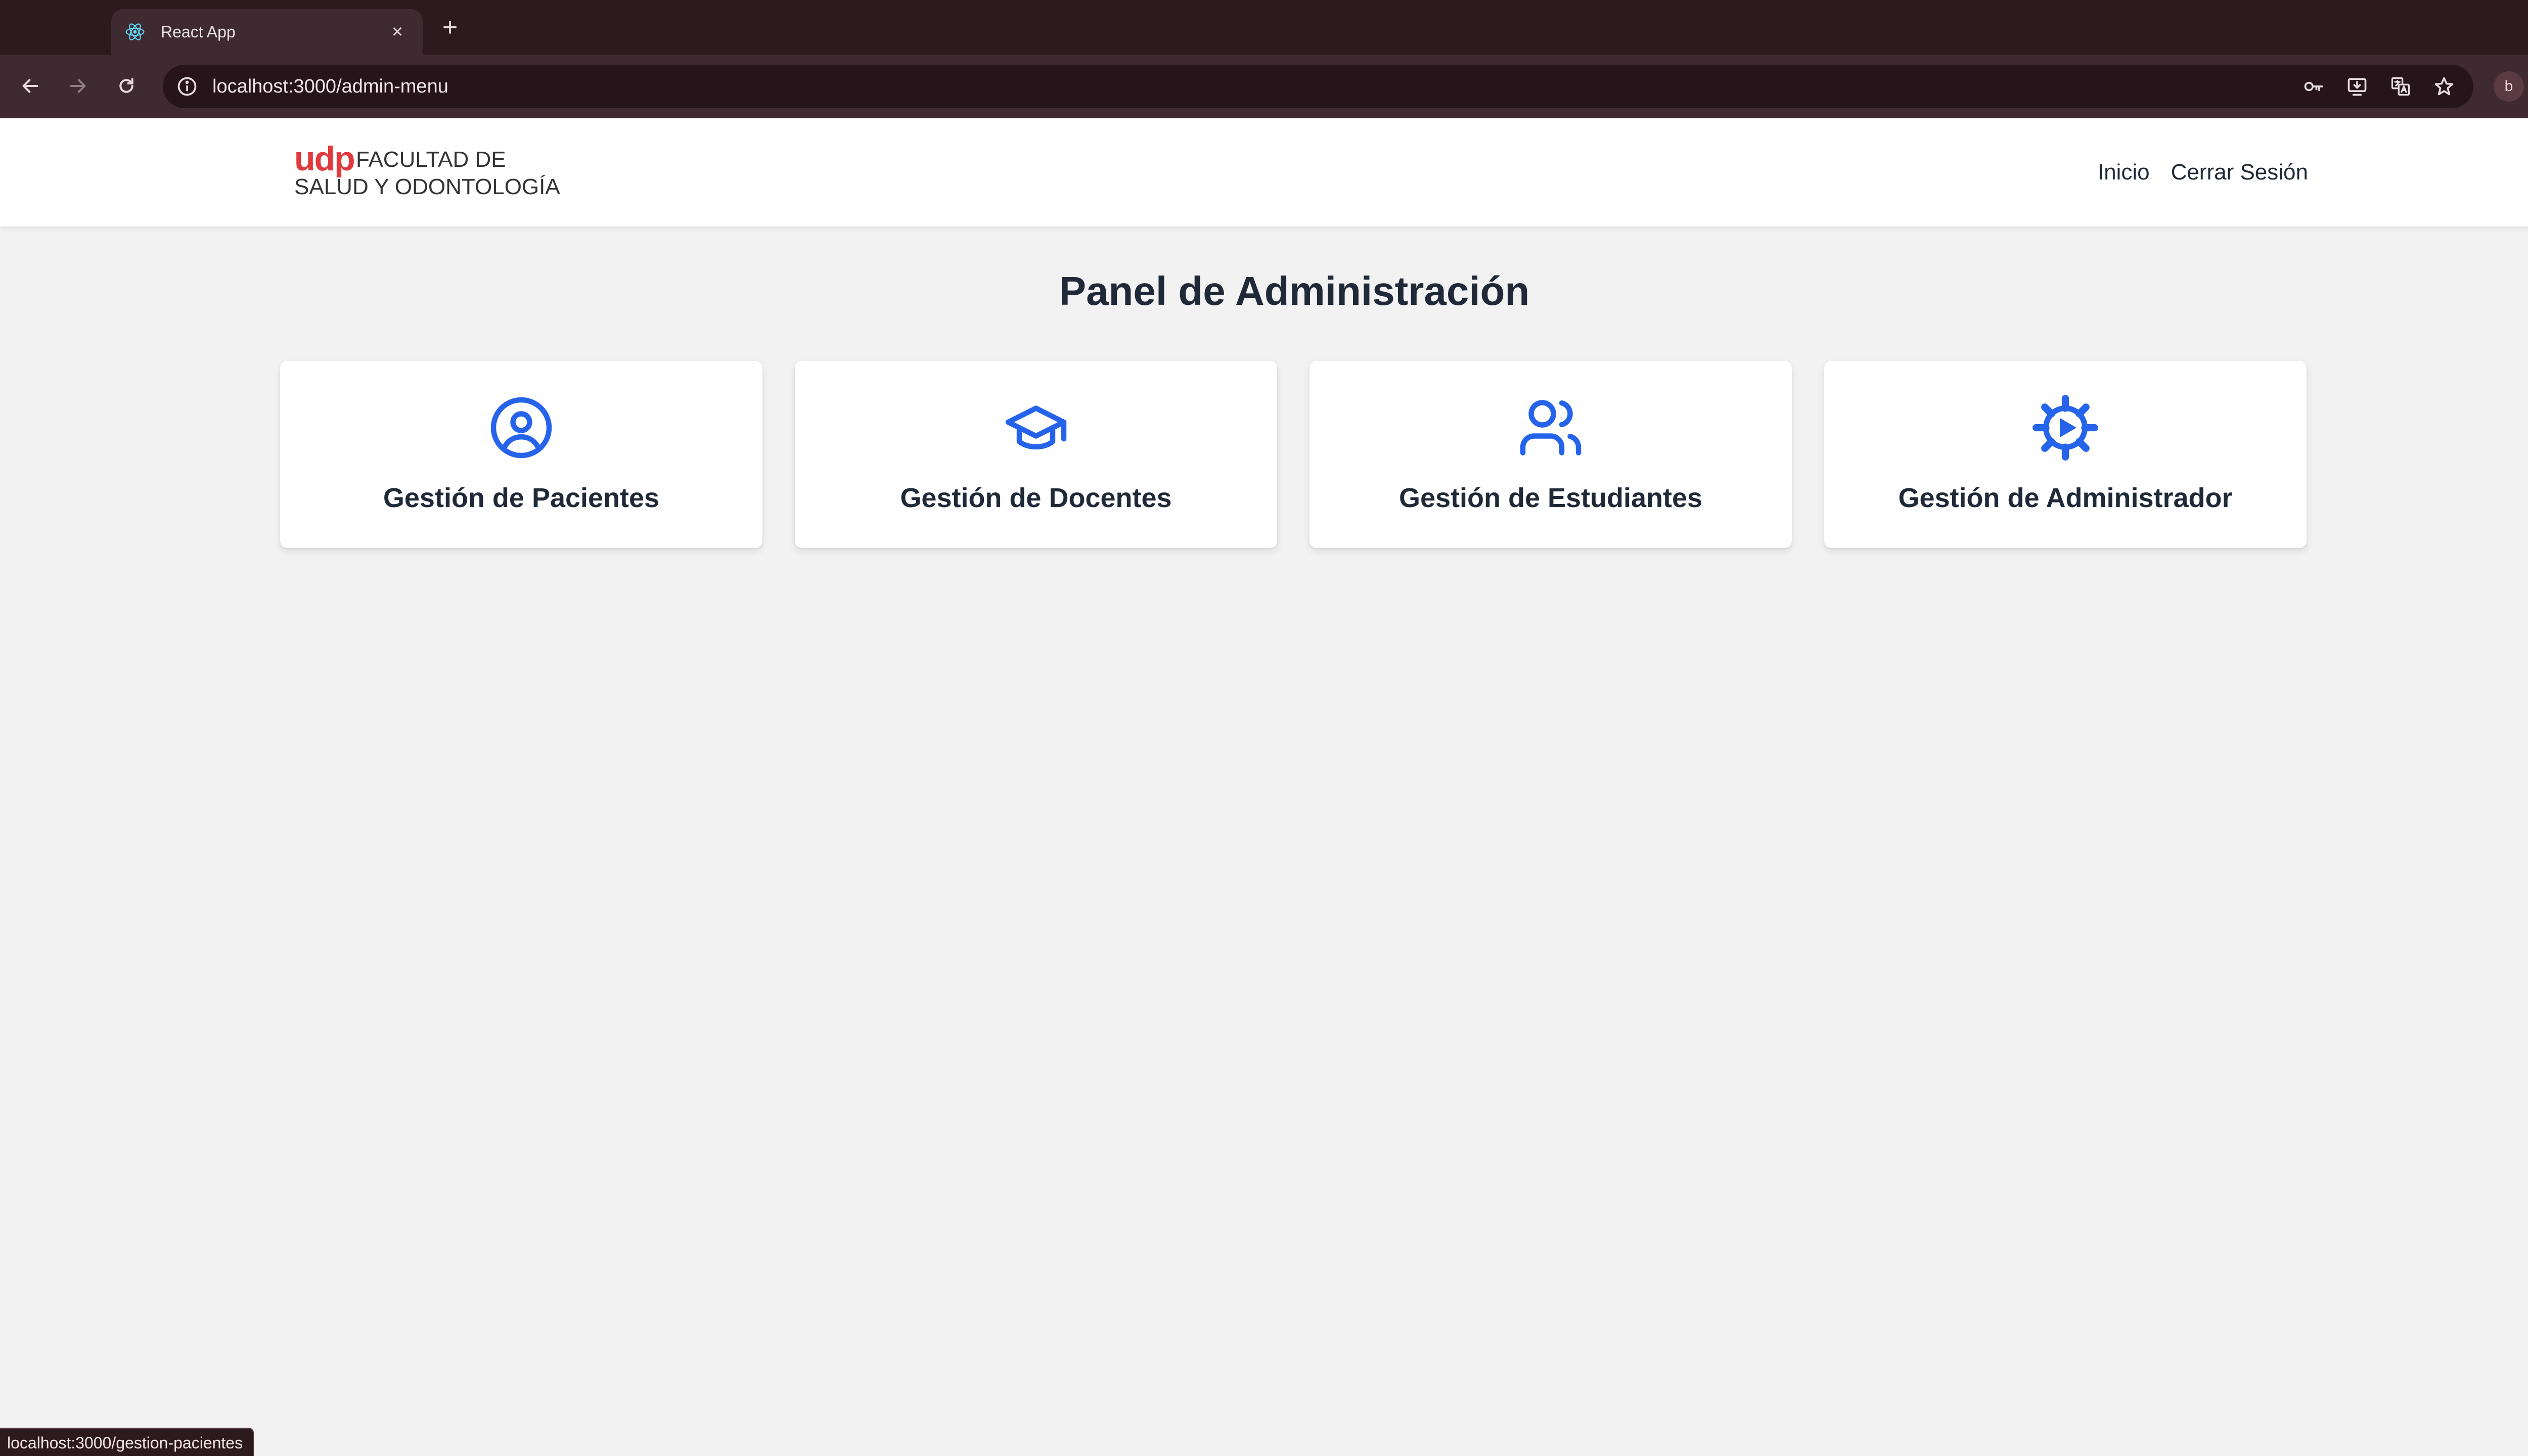 The image size is (2528, 1456). I want to click on card-label: Gestión de Estudiantes, so click(1551, 498).